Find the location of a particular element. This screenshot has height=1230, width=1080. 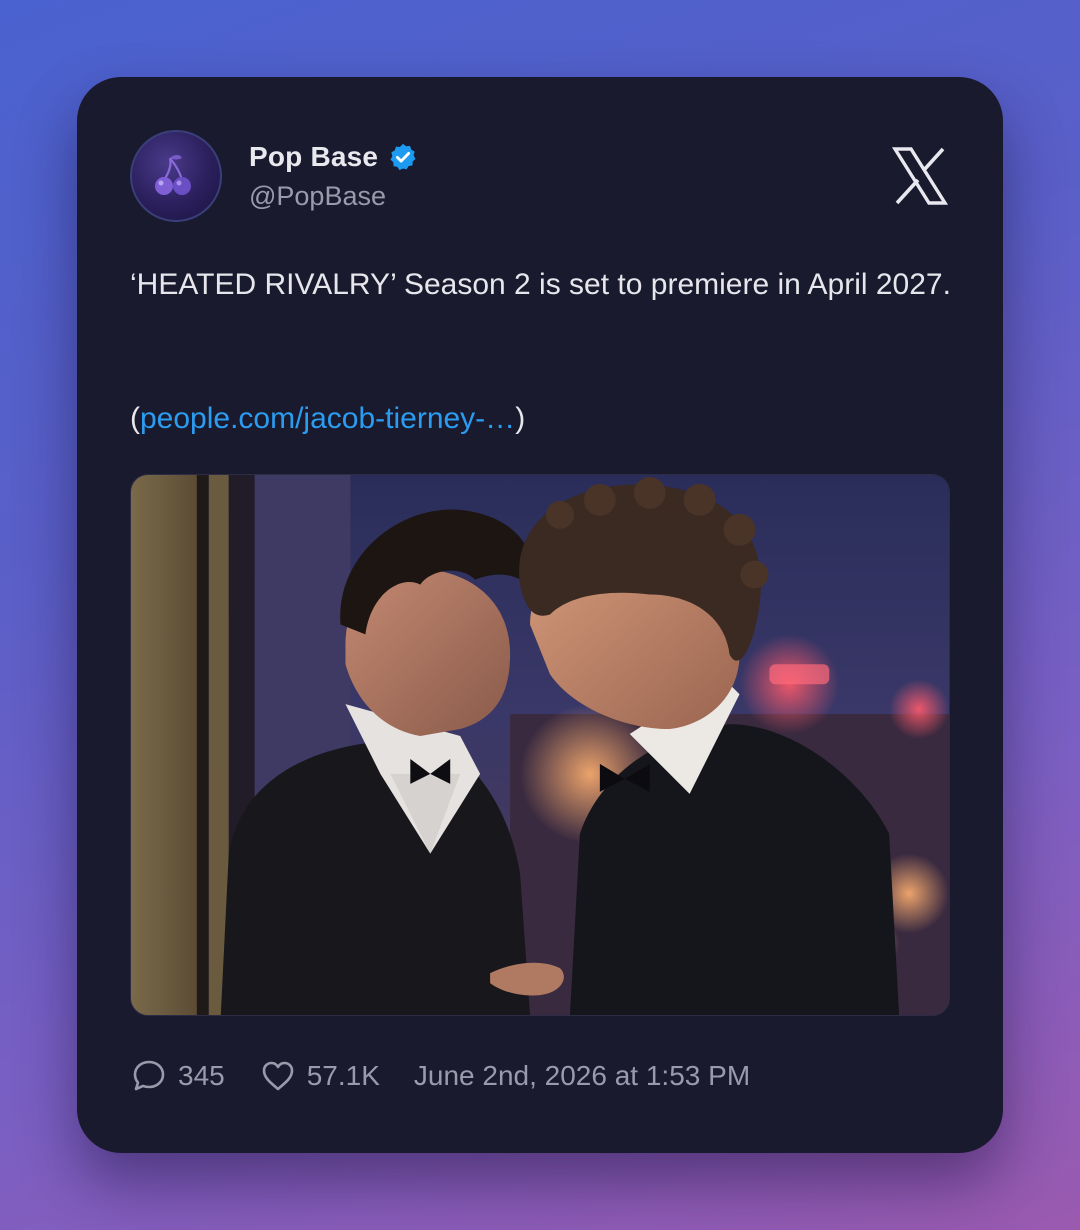

avatar is located at coordinates (176, 176).